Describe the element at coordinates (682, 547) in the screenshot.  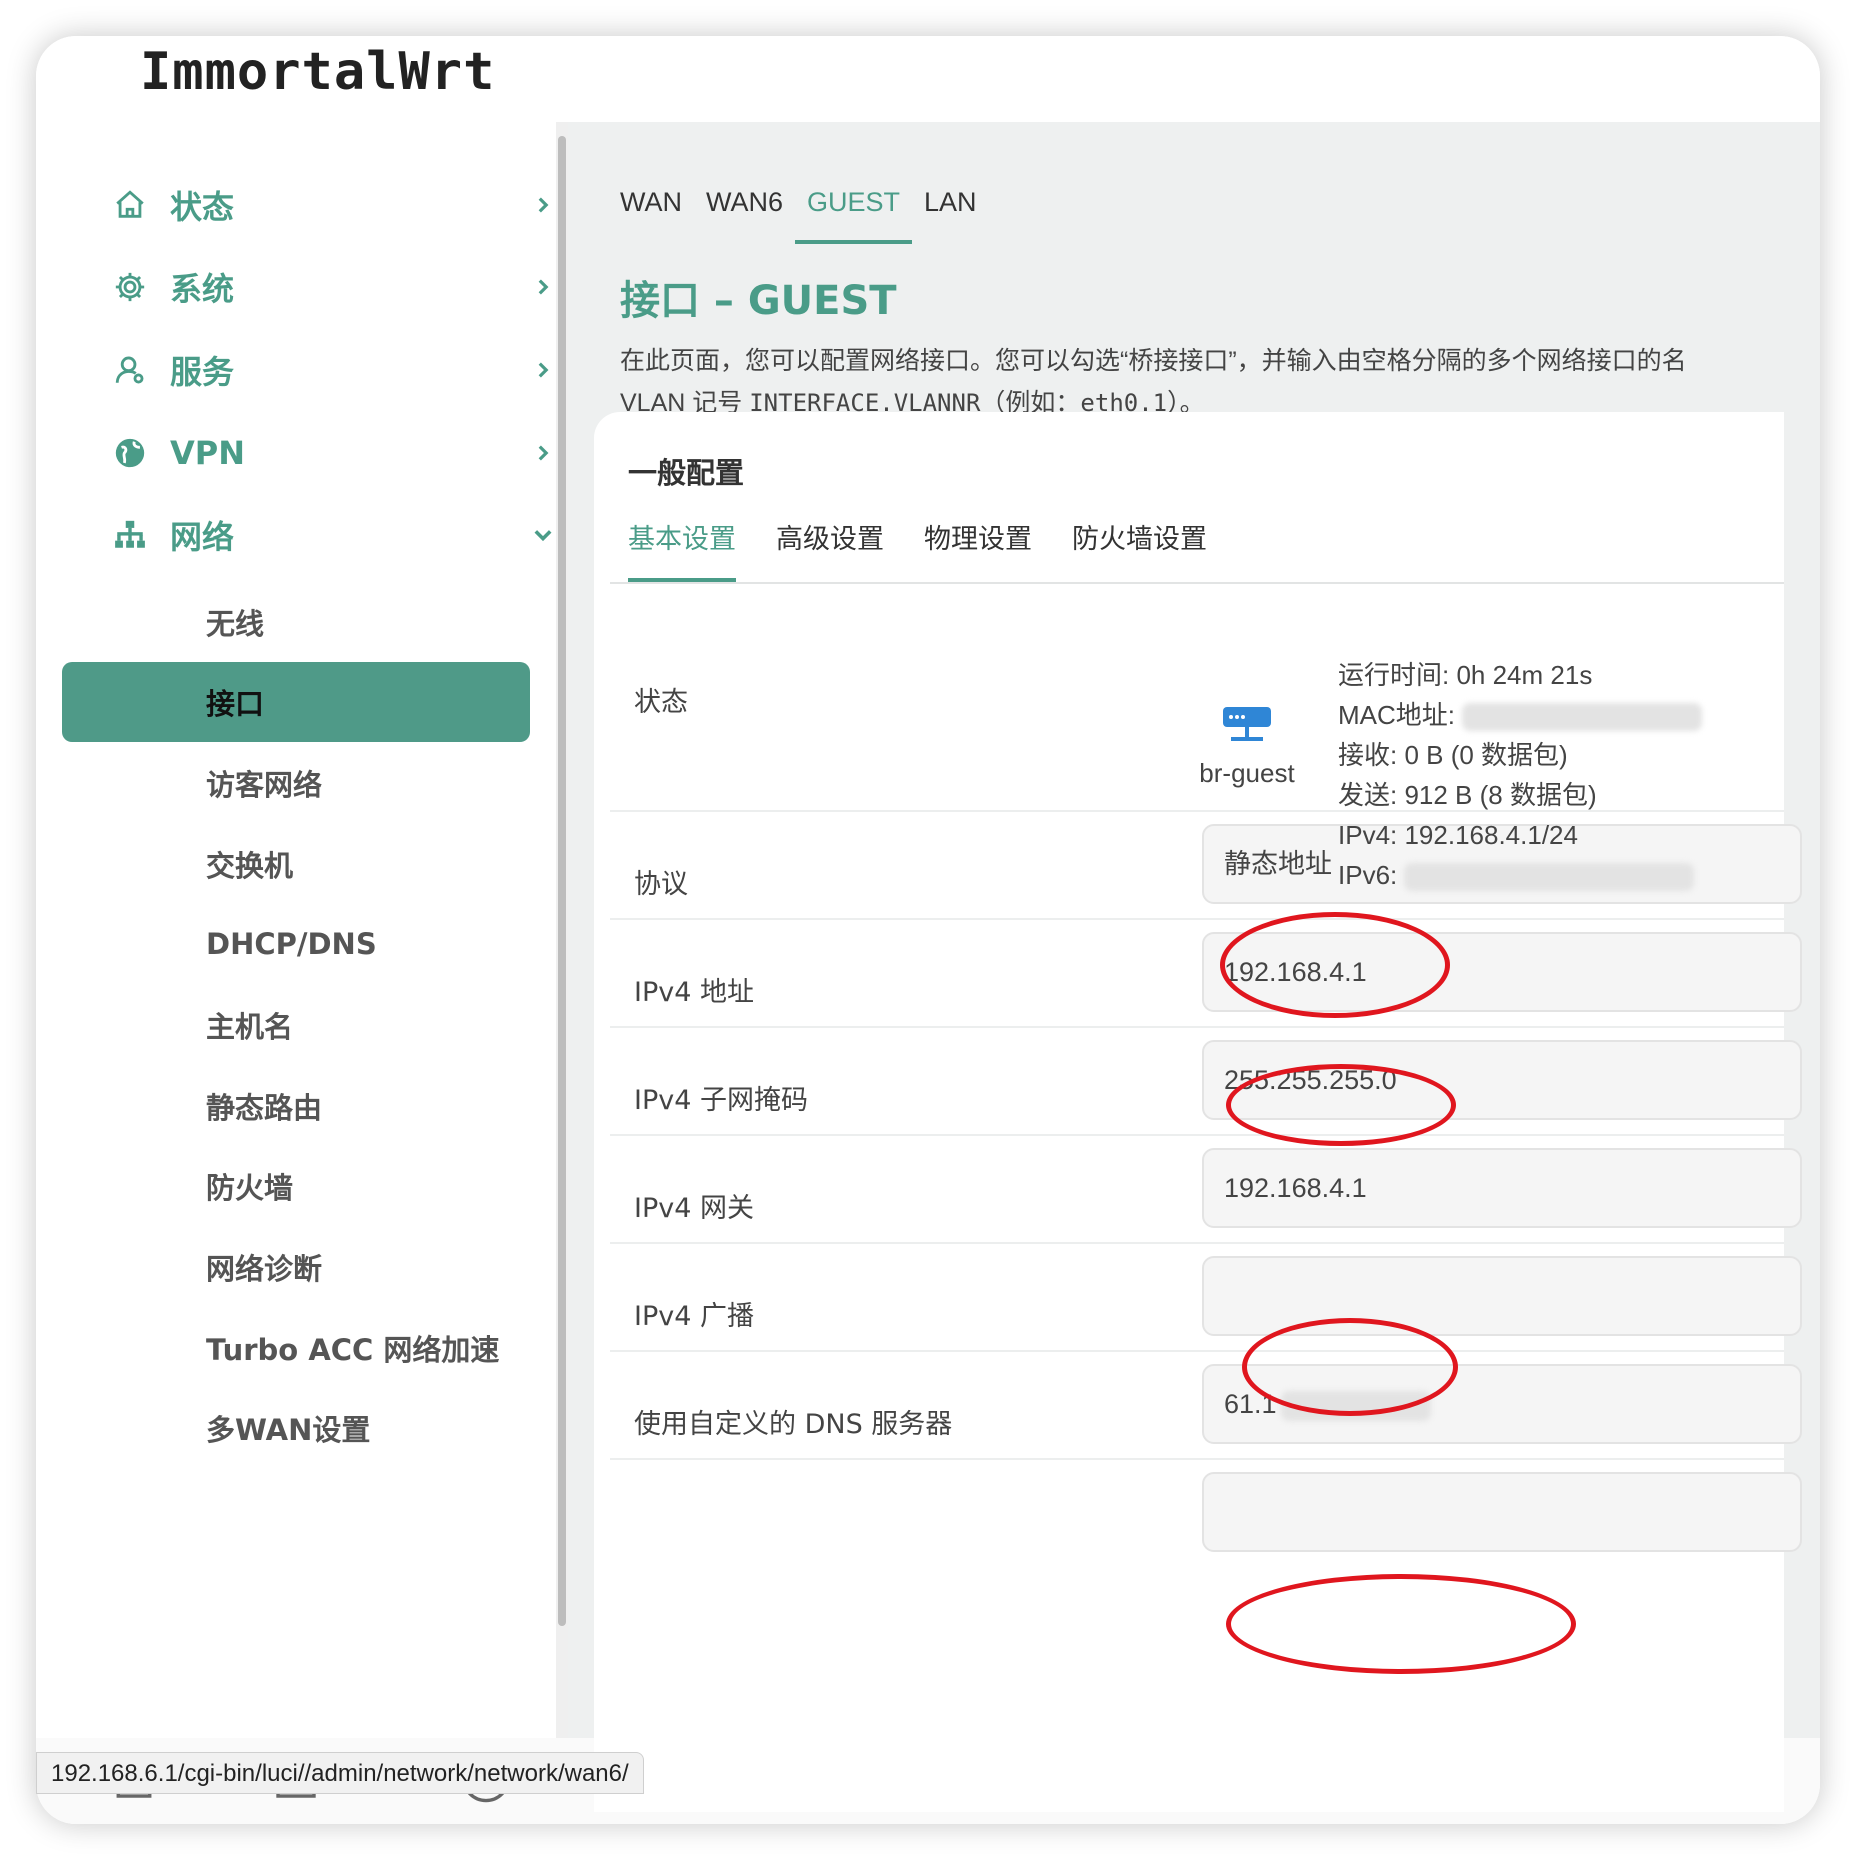
I see `tab-basic-settings: 基本设置` at that location.